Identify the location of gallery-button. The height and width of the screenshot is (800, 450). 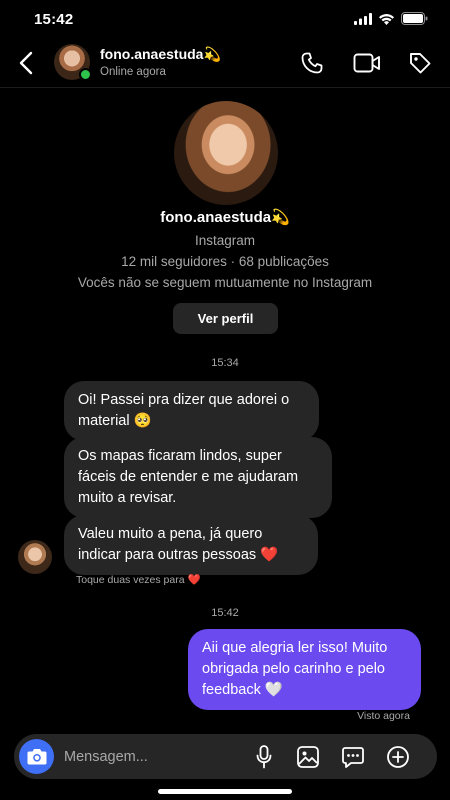
(308, 757).